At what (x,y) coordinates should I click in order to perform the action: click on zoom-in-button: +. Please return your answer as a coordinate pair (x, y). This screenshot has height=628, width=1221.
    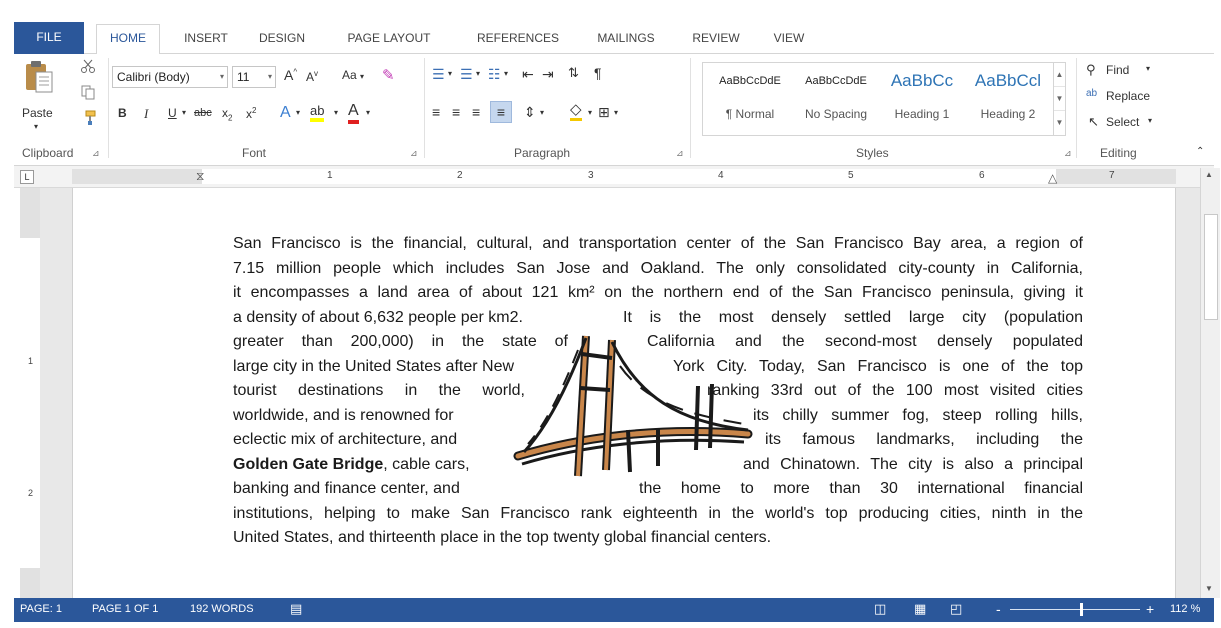
    Looking at the image, I should click on (1150, 609).